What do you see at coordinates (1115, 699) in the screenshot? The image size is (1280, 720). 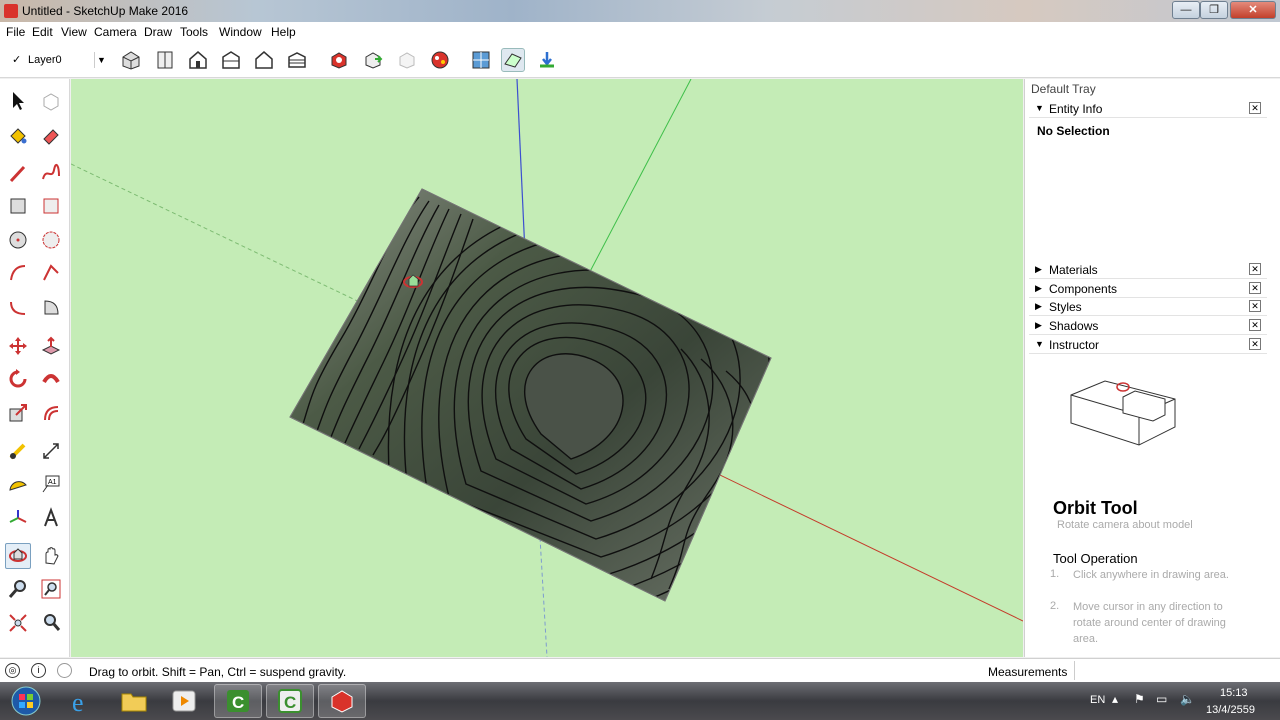 I see `show-hidden-icons-icon: ▴` at bounding box center [1115, 699].